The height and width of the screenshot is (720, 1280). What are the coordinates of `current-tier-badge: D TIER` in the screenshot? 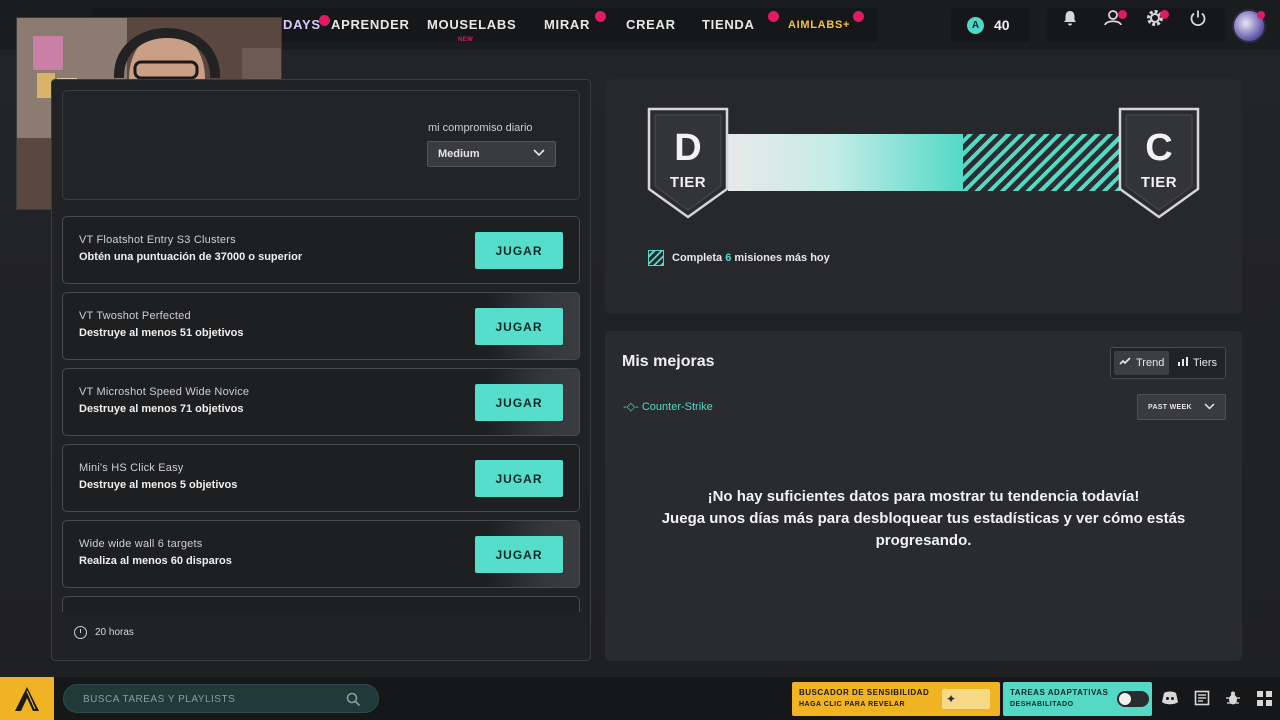 It's located at (688, 163).